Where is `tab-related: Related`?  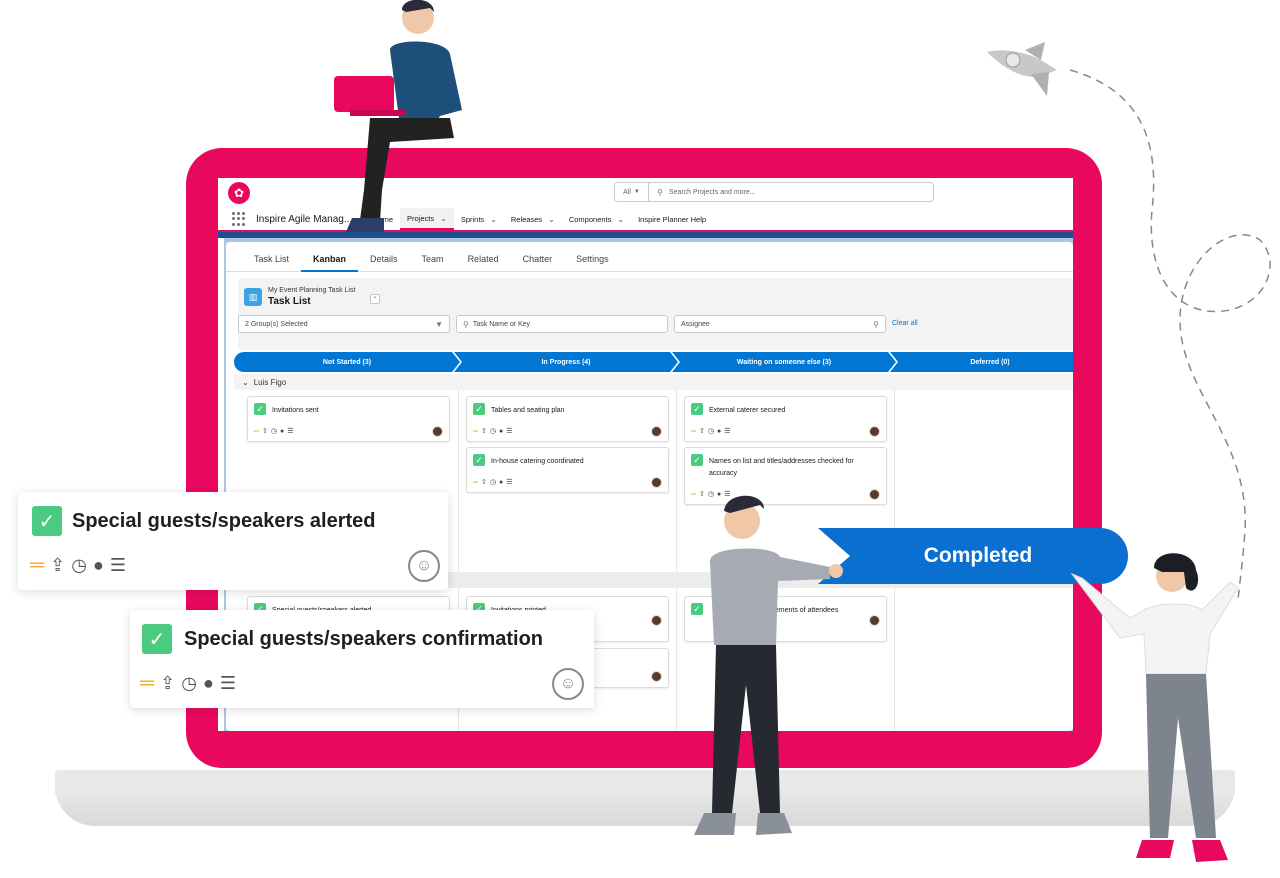 tab-related: Related is located at coordinates (483, 260).